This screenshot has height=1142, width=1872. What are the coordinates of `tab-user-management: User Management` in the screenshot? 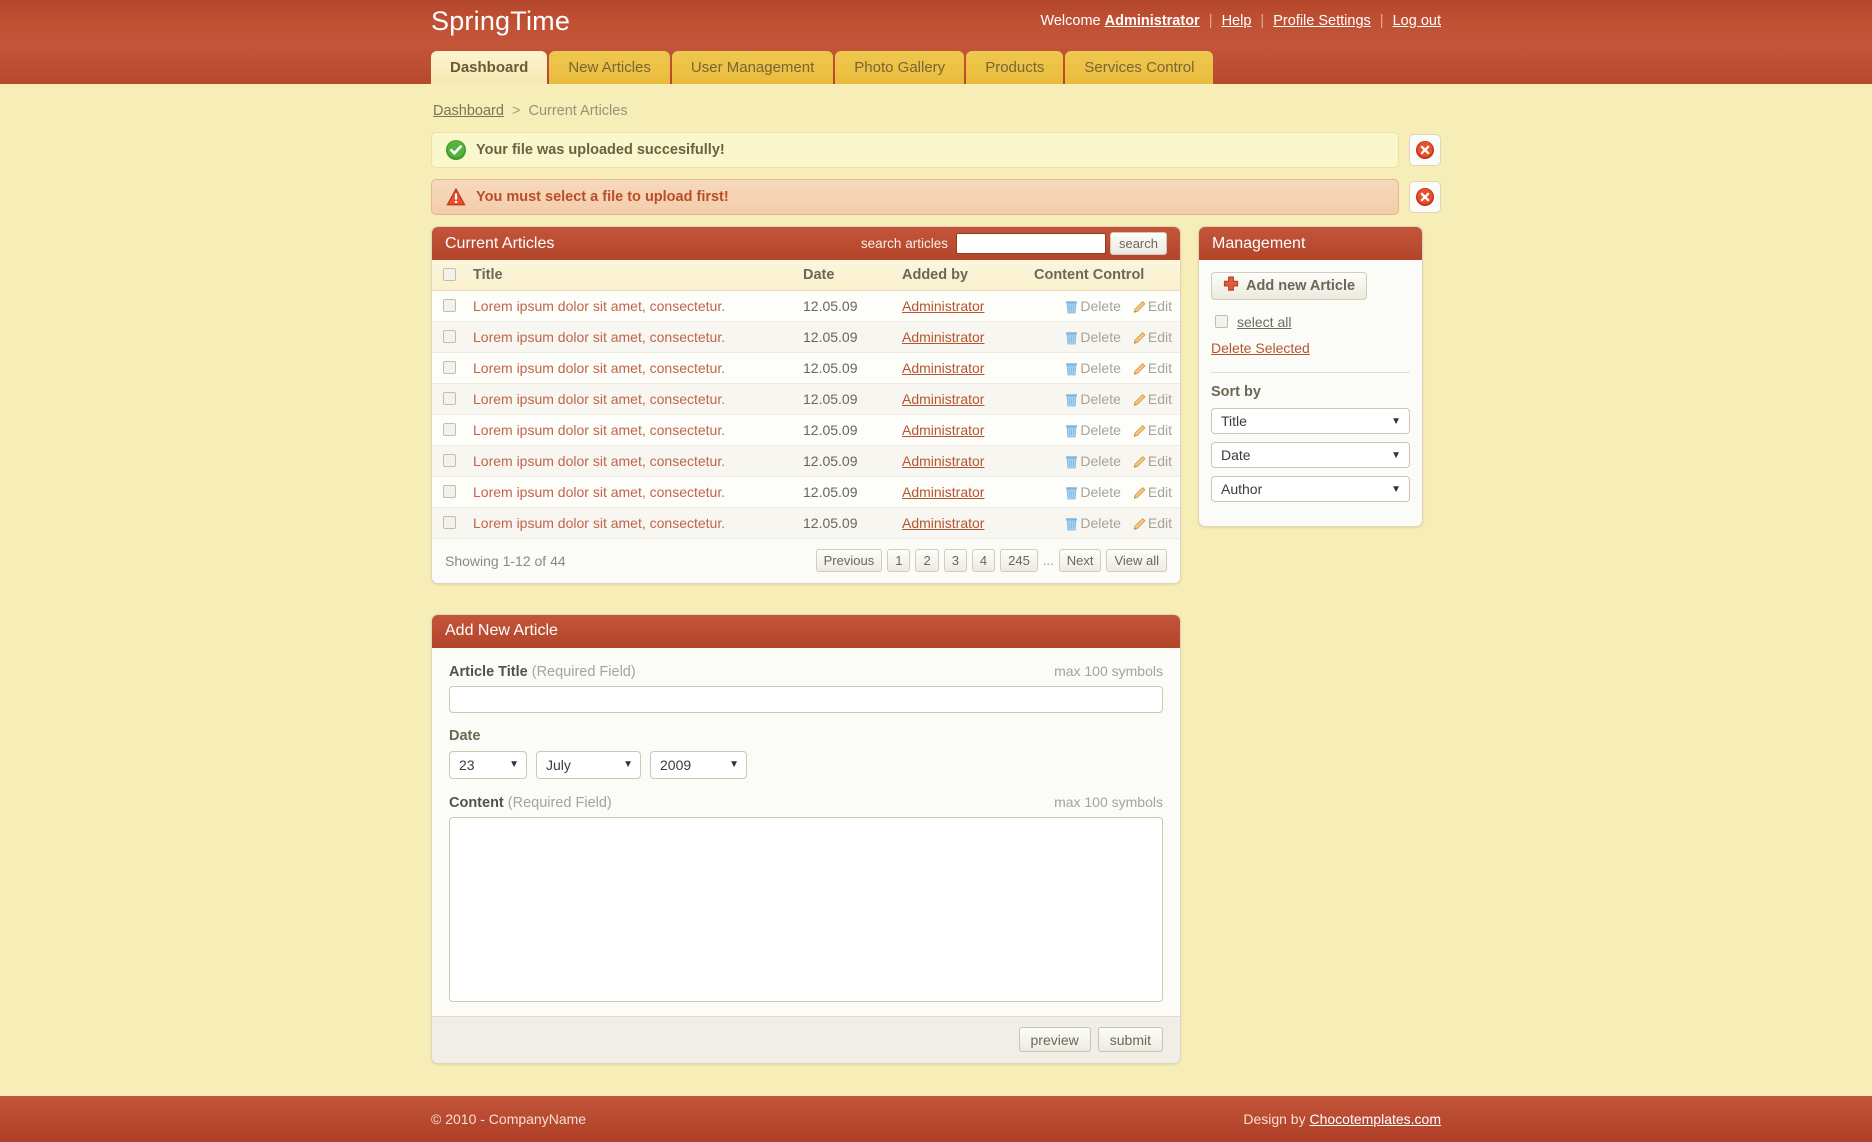 It's located at (752, 67).